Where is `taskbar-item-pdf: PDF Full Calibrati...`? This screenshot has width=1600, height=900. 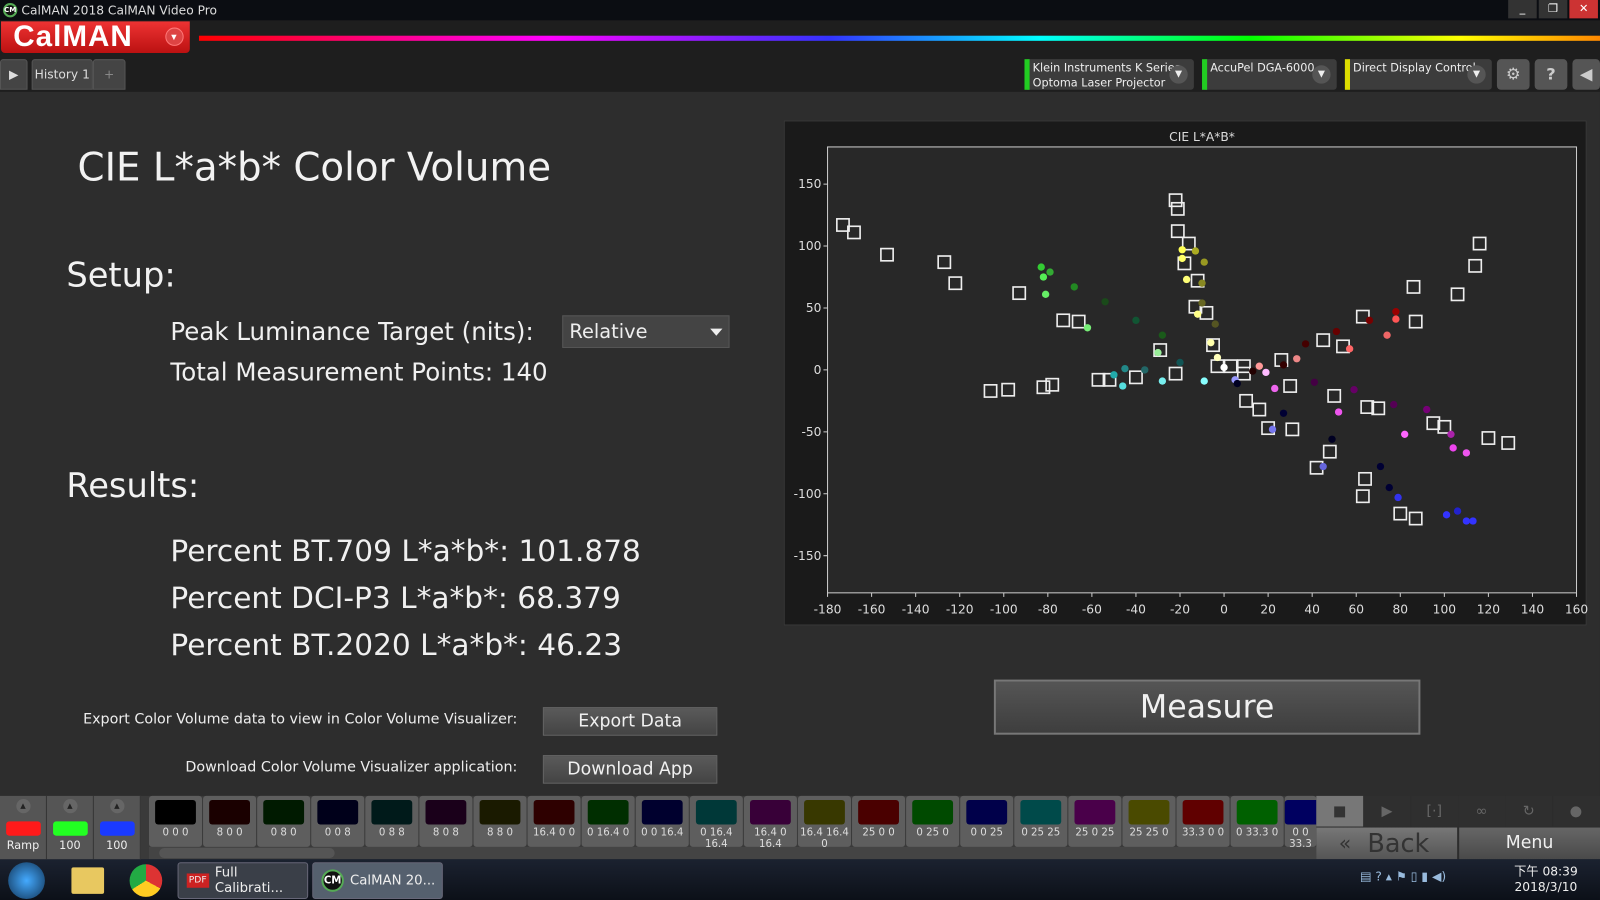 taskbar-item-pdf: PDF Full Calibrati... is located at coordinates (243, 880).